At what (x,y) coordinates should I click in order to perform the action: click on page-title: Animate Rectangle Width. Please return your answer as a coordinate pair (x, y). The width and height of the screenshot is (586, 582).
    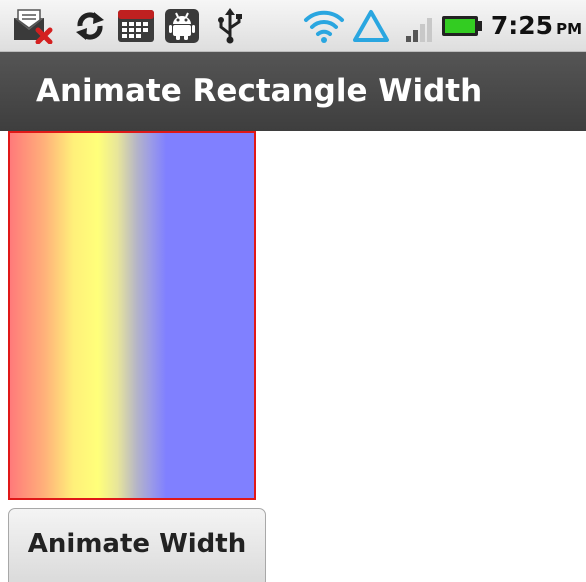
    Looking at the image, I should click on (259, 91).